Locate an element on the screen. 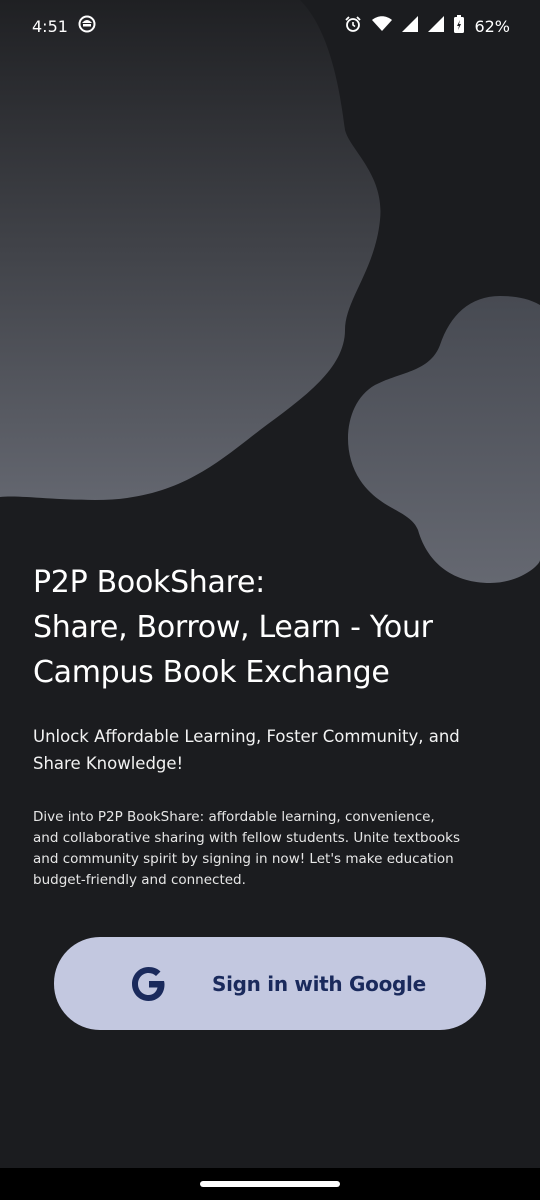 The width and height of the screenshot is (540, 1200). small-blob-shape is located at coordinates (444, 439).